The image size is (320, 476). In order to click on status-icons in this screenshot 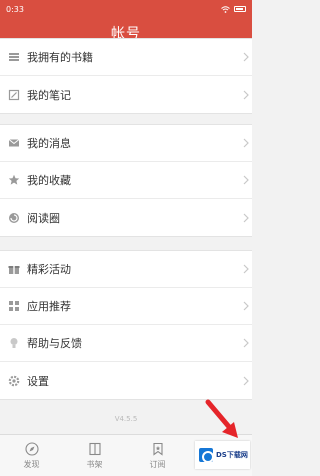, I will do `click(233, 9)`.